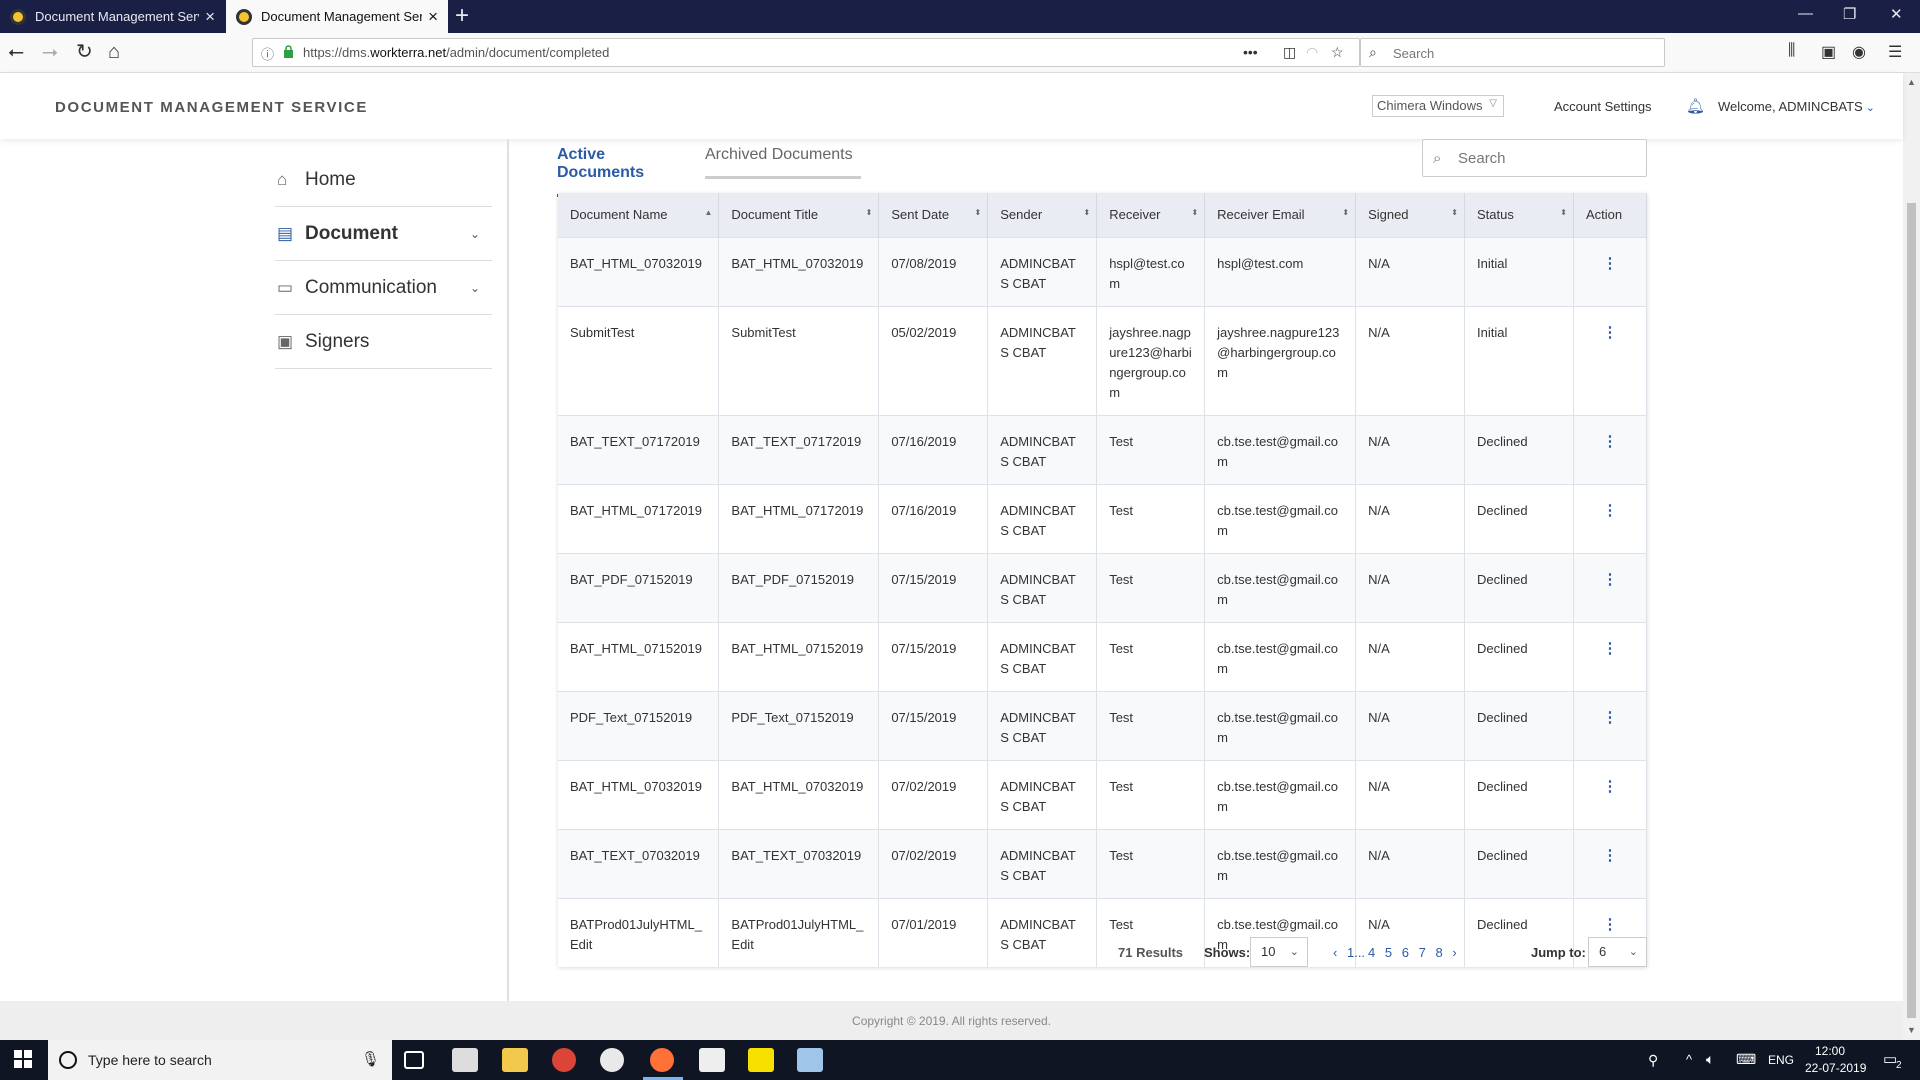 This screenshot has width=1920, height=1080. Describe the element at coordinates (114, 52) in the screenshot. I see `home-browser-icon: ⌂` at that location.